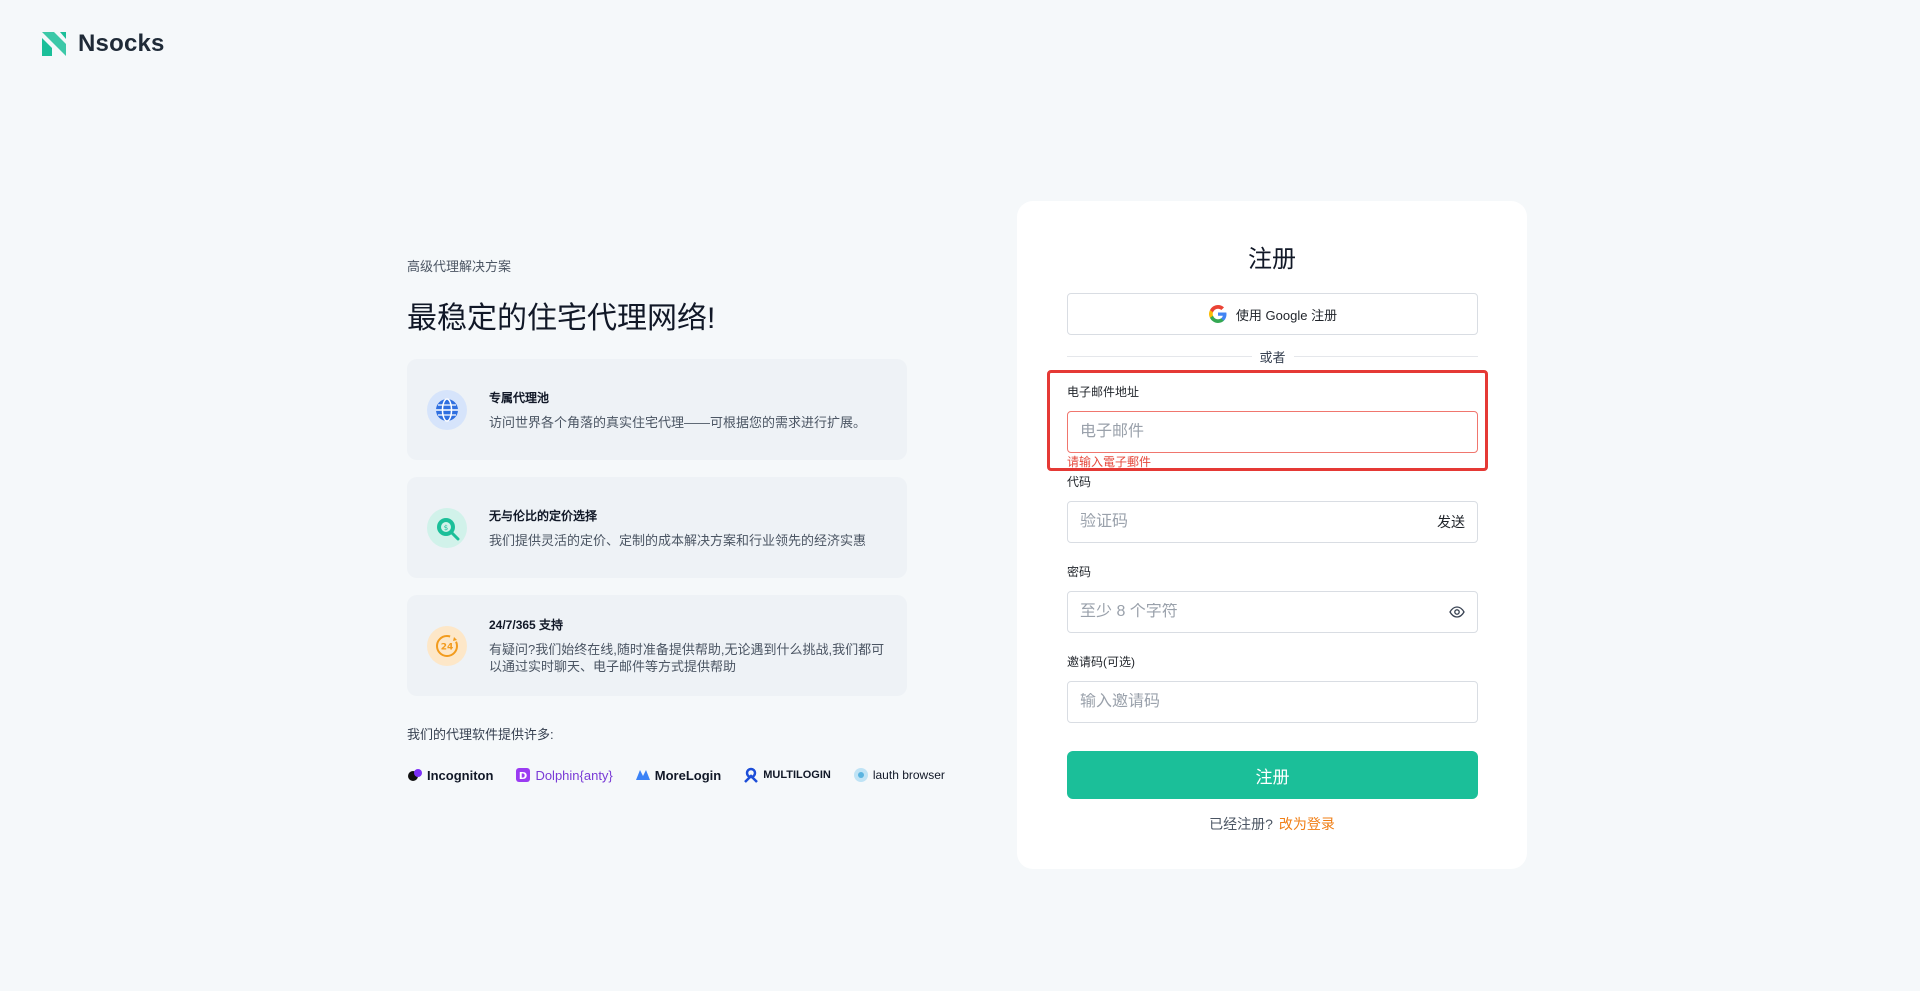 The width and height of the screenshot is (1920, 991). Describe the element at coordinates (797, 775) in the screenshot. I see `partner-name: MULTILOGIN` at that location.